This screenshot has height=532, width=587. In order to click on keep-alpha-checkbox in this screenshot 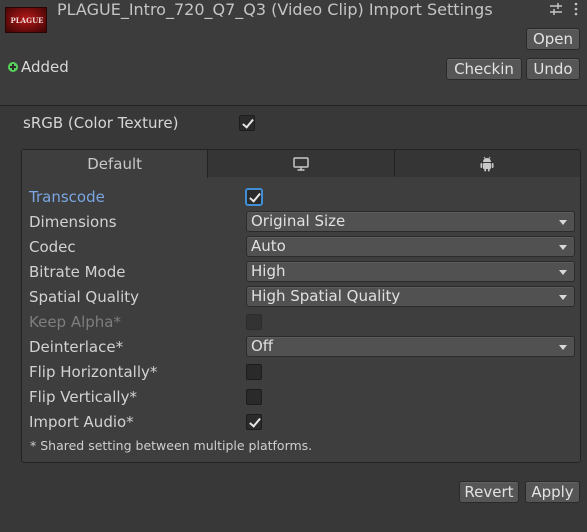, I will do `click(254, 322)`.